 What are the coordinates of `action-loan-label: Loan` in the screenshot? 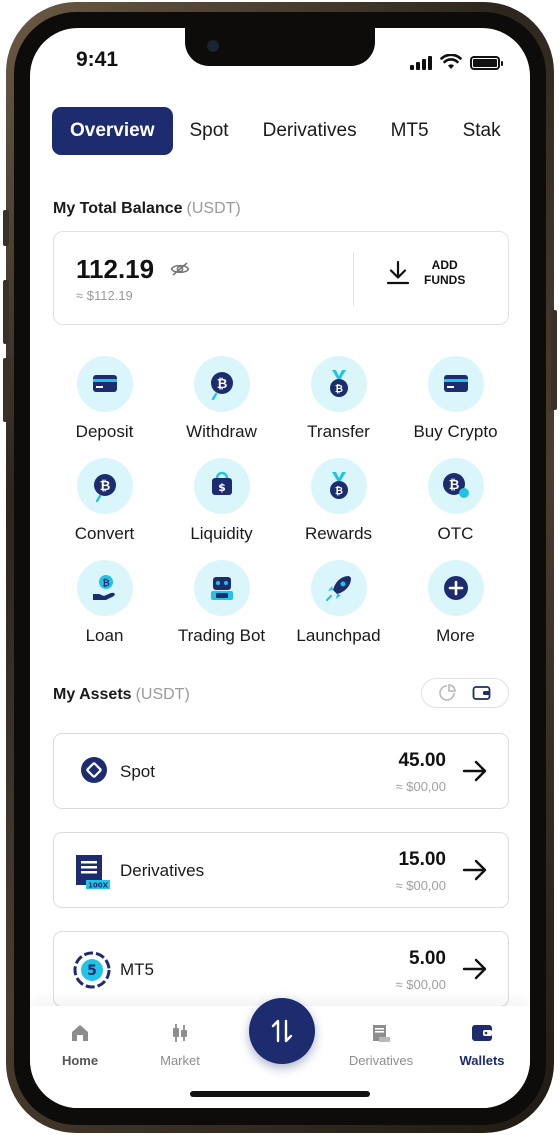 It's located at (104, 635).